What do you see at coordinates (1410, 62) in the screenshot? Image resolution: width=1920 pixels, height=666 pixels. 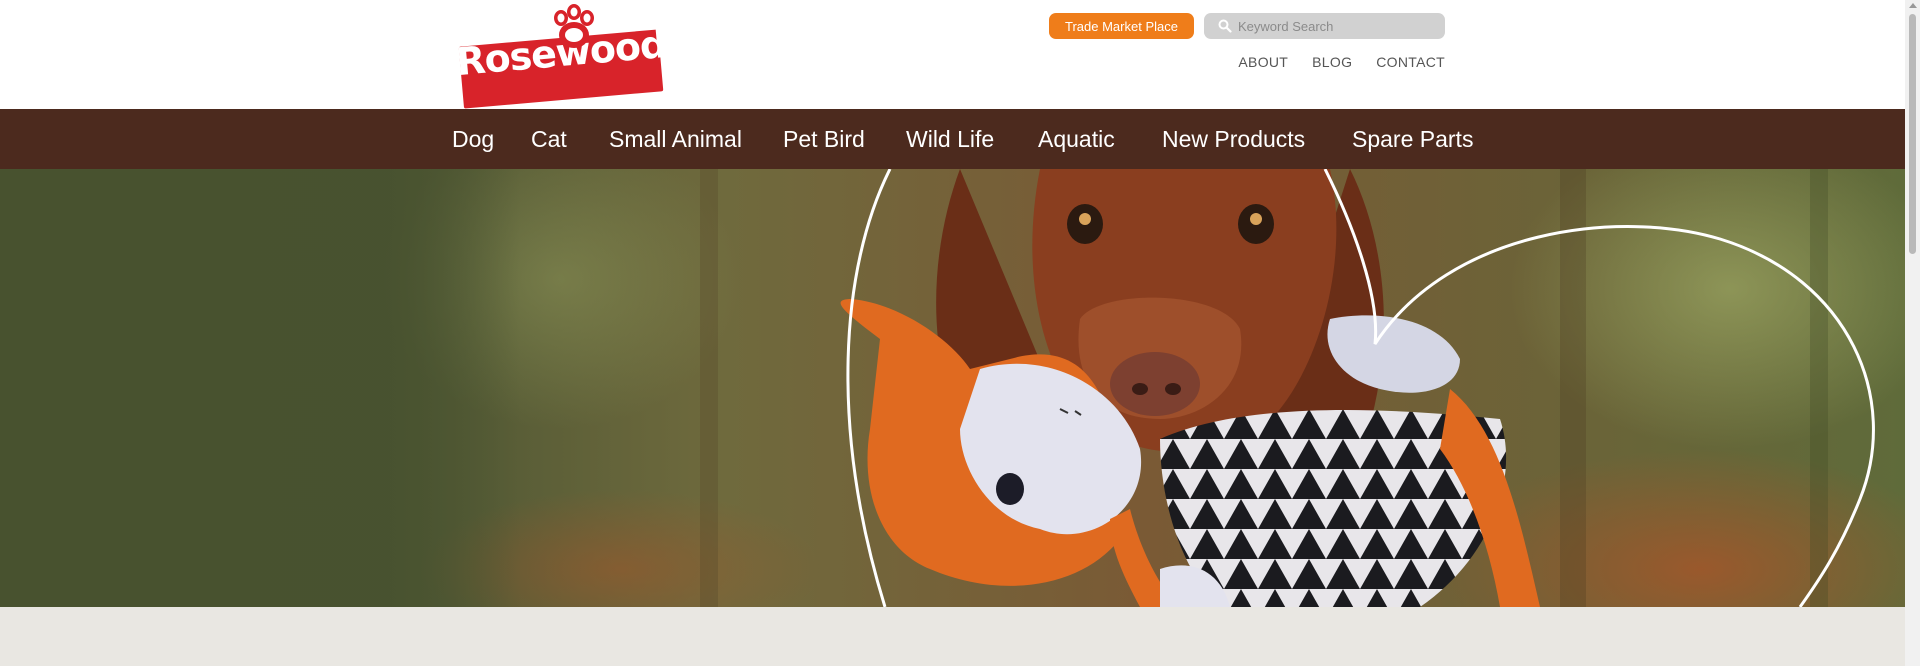 I see `contact-link: CONTACT` at bounding box center [1410, 62].